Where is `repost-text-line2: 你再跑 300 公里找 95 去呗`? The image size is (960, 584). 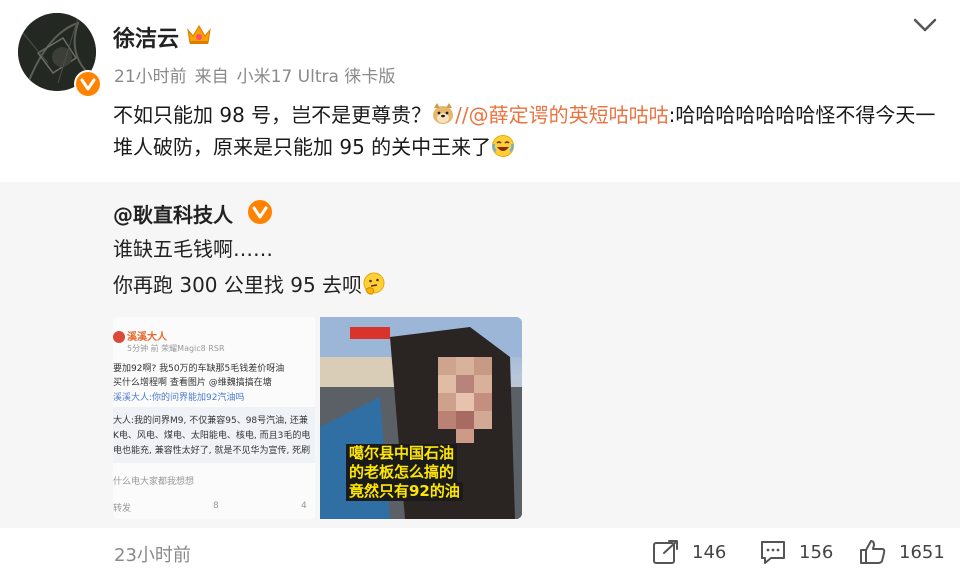
repost-text-line2: 你再跑 300 公里找 95 去呗 is located at coordinates (249, 285).